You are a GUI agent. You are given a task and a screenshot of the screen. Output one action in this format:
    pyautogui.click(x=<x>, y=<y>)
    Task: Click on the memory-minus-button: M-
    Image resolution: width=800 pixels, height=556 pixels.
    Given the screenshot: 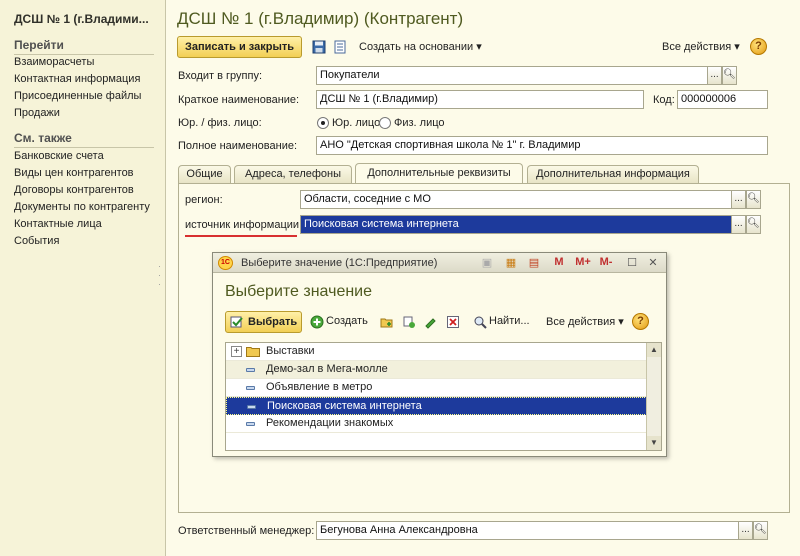 What is the action you would take?
    pyautogui.click(x=606, y=262)
    